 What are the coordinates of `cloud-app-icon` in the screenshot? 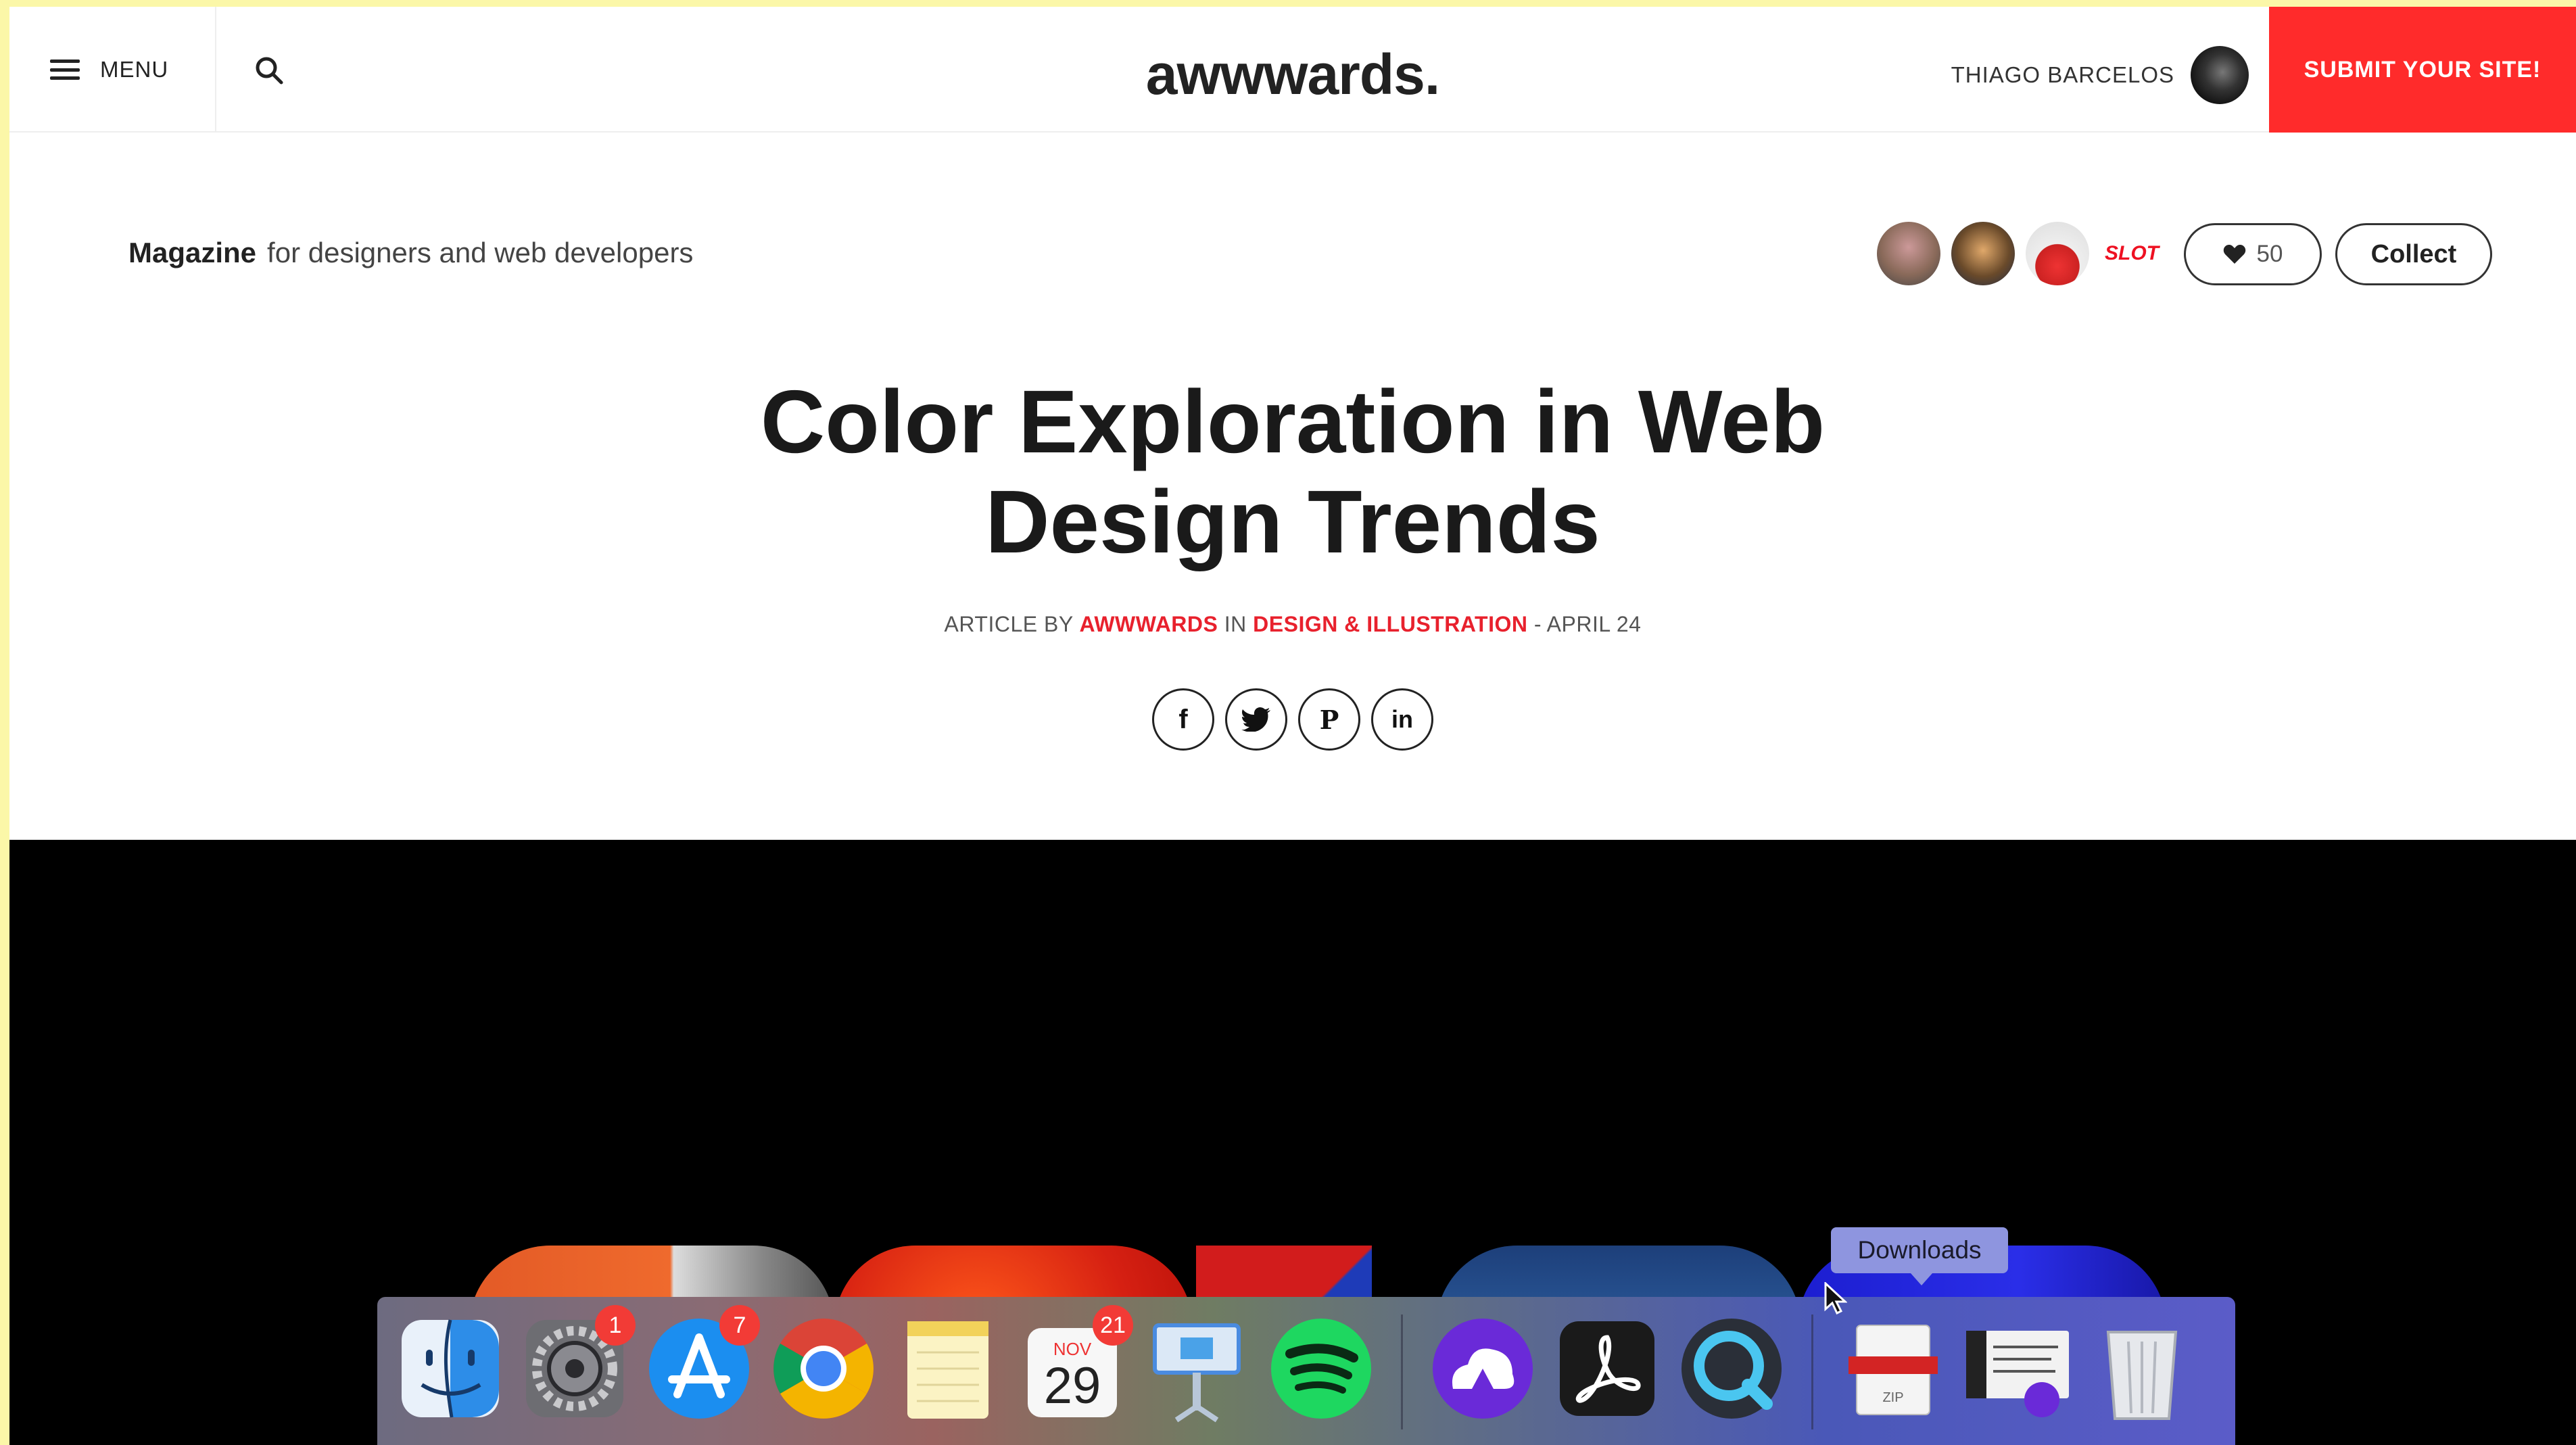 It's located at (1483, 1369).